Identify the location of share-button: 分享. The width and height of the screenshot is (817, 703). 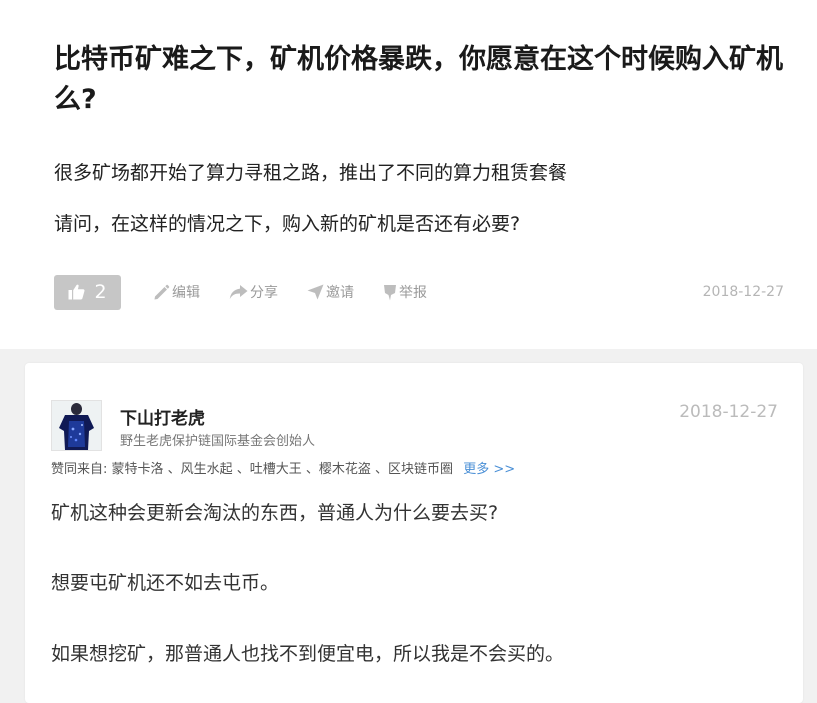
(253, 292).